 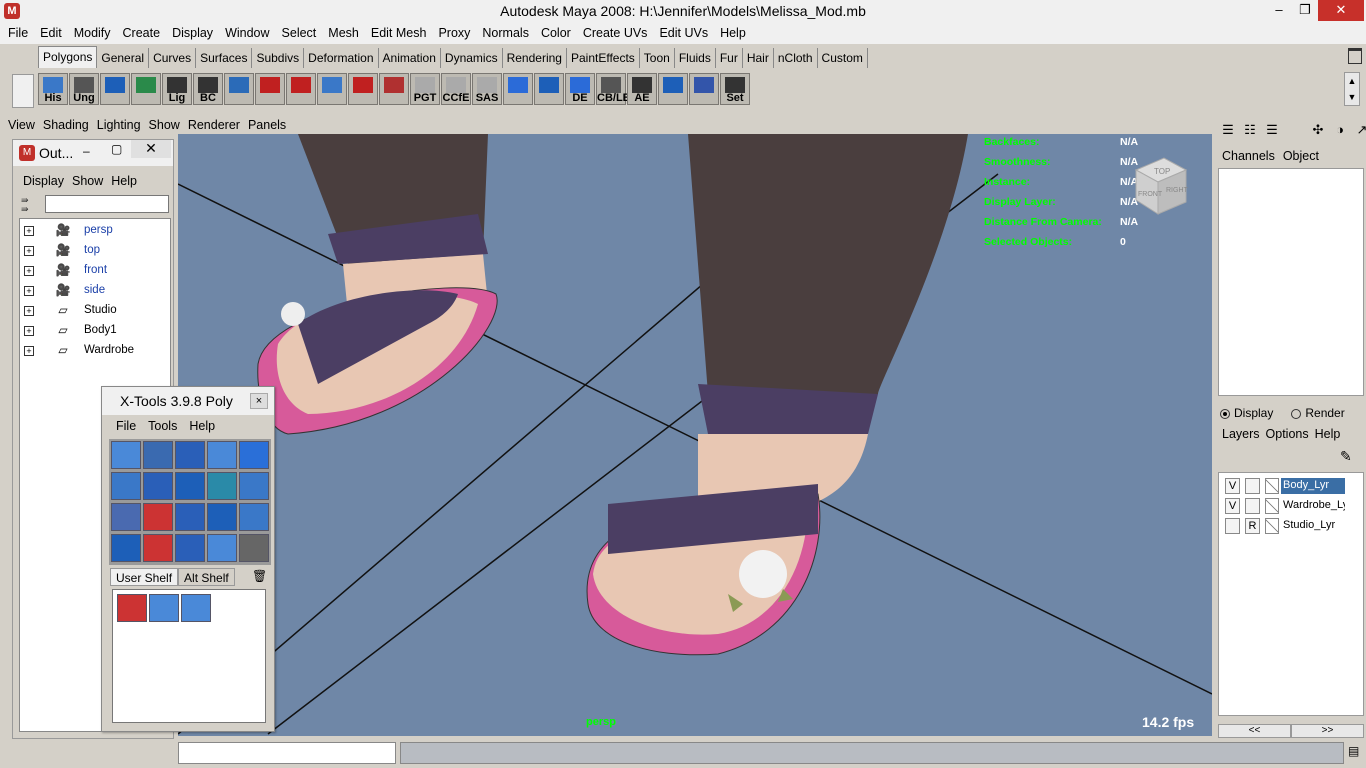 I want to click on shelf-trash-icon, so click(x=1355, y=56).